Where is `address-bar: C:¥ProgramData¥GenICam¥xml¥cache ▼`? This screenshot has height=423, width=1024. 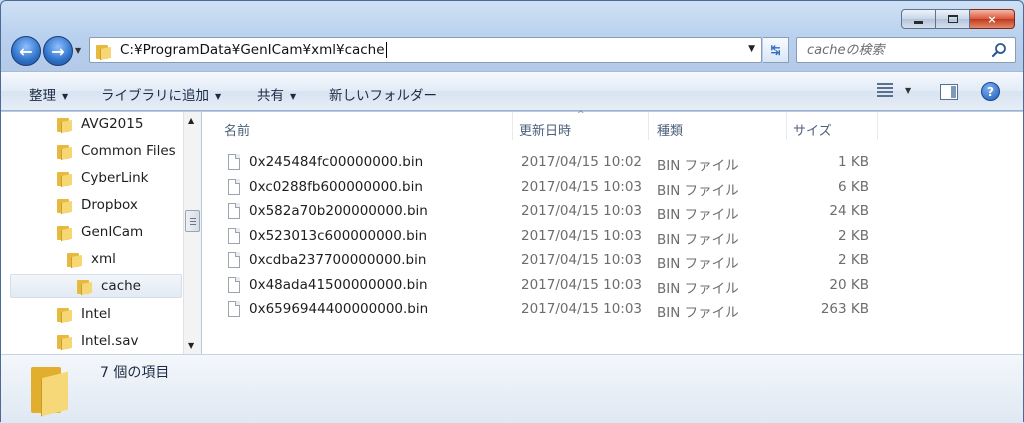
address-bar: C:¥ProgramData¥GenICam¥xml¥cache ▼ is located at coordinates (425, 50).